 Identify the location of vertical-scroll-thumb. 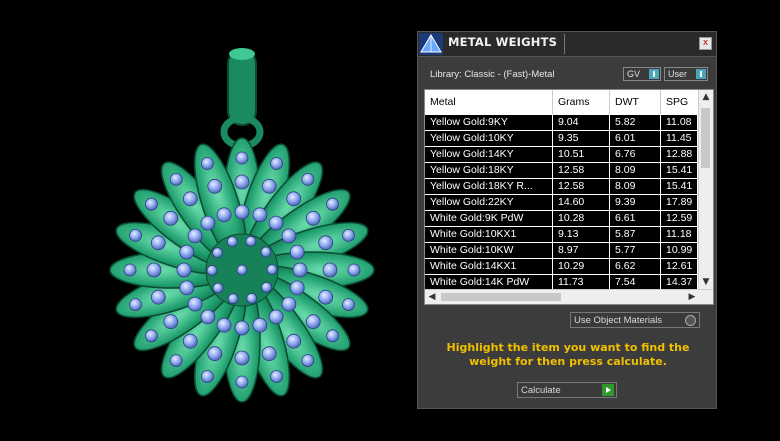
(705, 138).